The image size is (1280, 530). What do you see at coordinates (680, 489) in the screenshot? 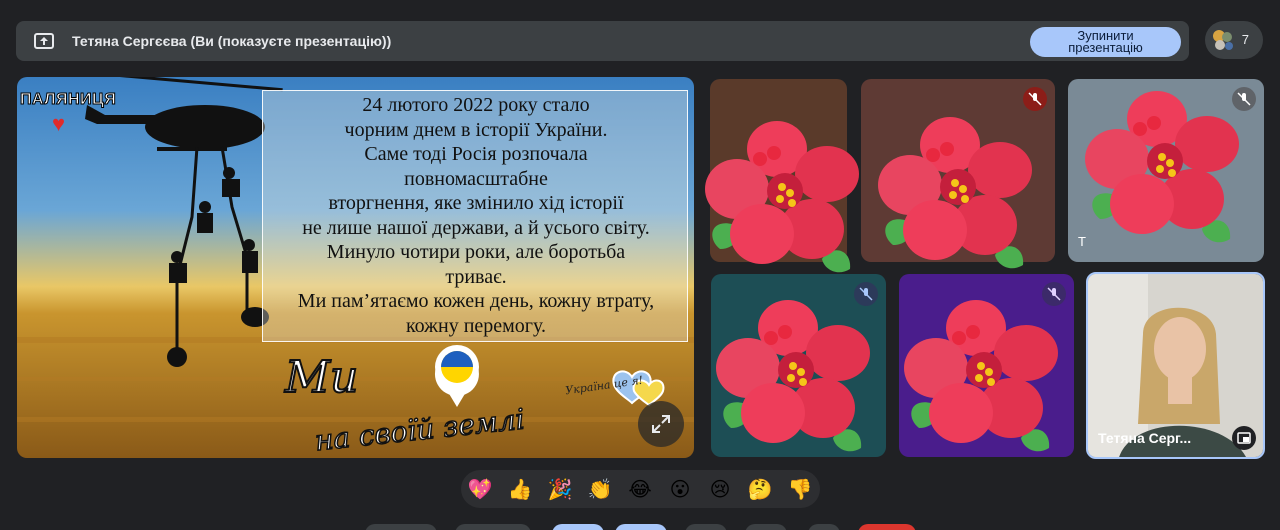
I see `reaction-surprised: 😮` at bounding box center [680, 489].